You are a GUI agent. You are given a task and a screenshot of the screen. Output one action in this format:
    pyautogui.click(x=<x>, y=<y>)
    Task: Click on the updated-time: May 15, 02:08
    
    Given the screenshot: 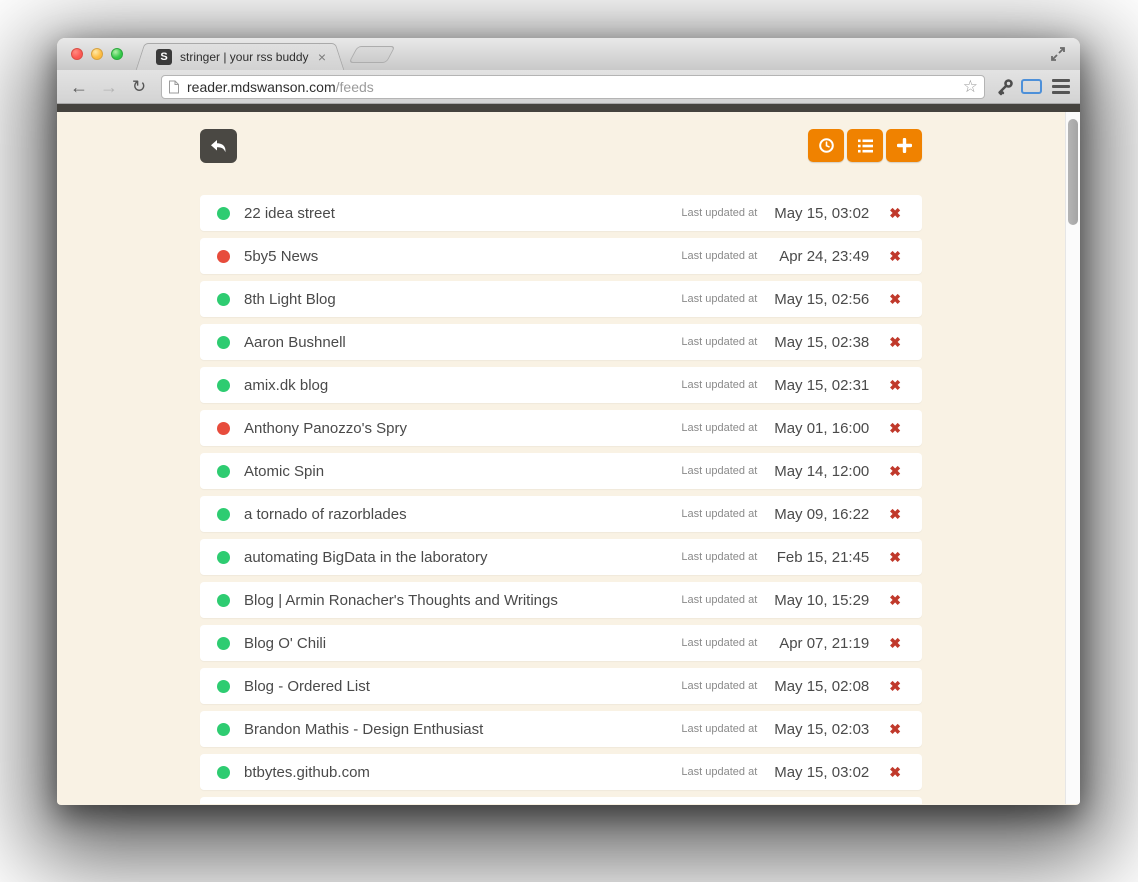 What is the action you would take?
    pyautogui.click(x=822, y=686)
    